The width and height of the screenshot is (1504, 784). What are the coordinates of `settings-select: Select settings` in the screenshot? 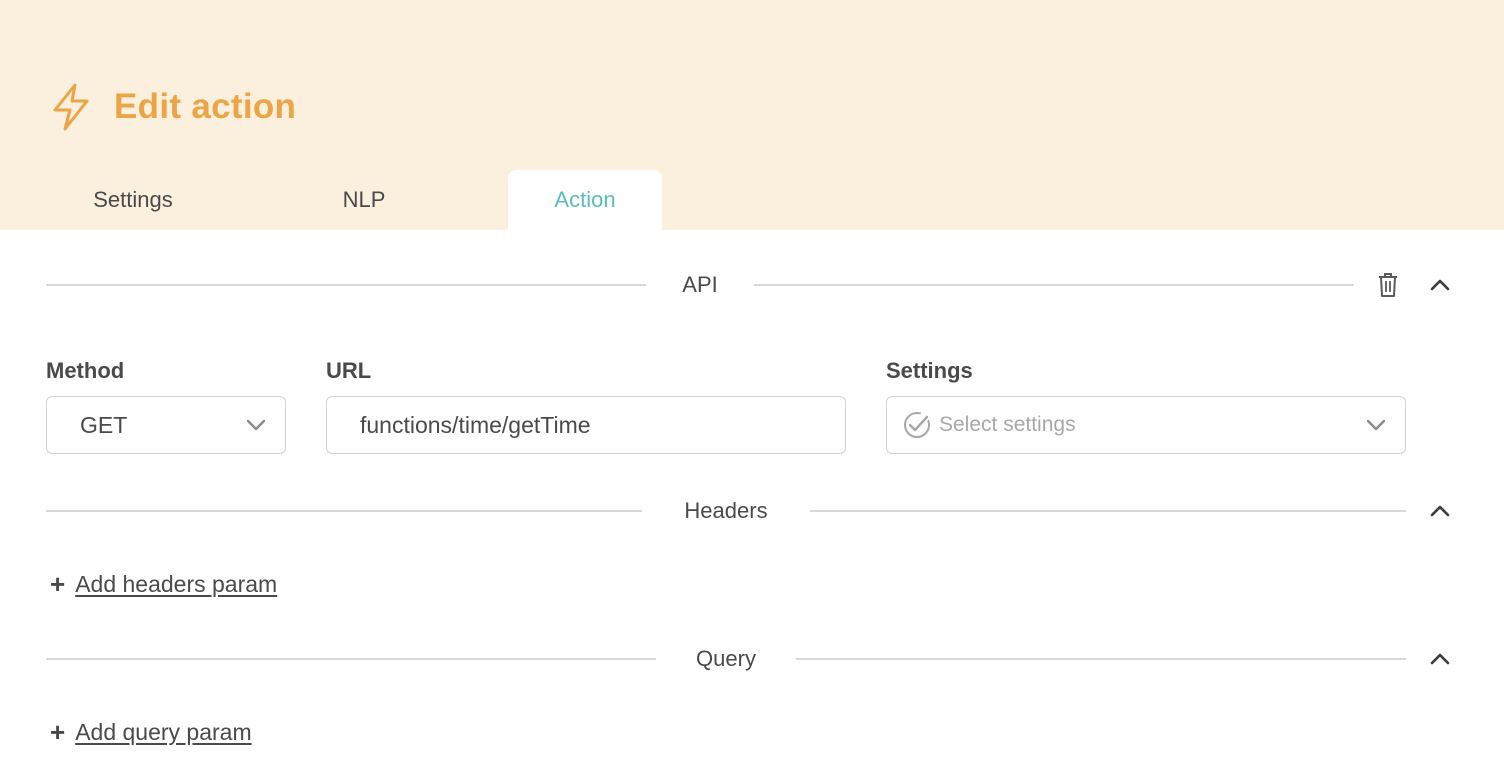 It's located at (1146, 425).